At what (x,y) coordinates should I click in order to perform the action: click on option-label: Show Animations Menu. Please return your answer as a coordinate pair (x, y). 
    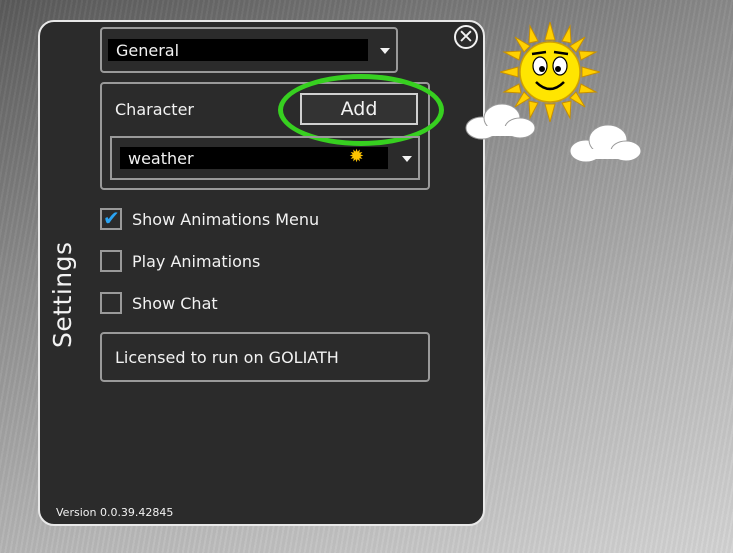
    Looking at the image, I should click on (226, 219).